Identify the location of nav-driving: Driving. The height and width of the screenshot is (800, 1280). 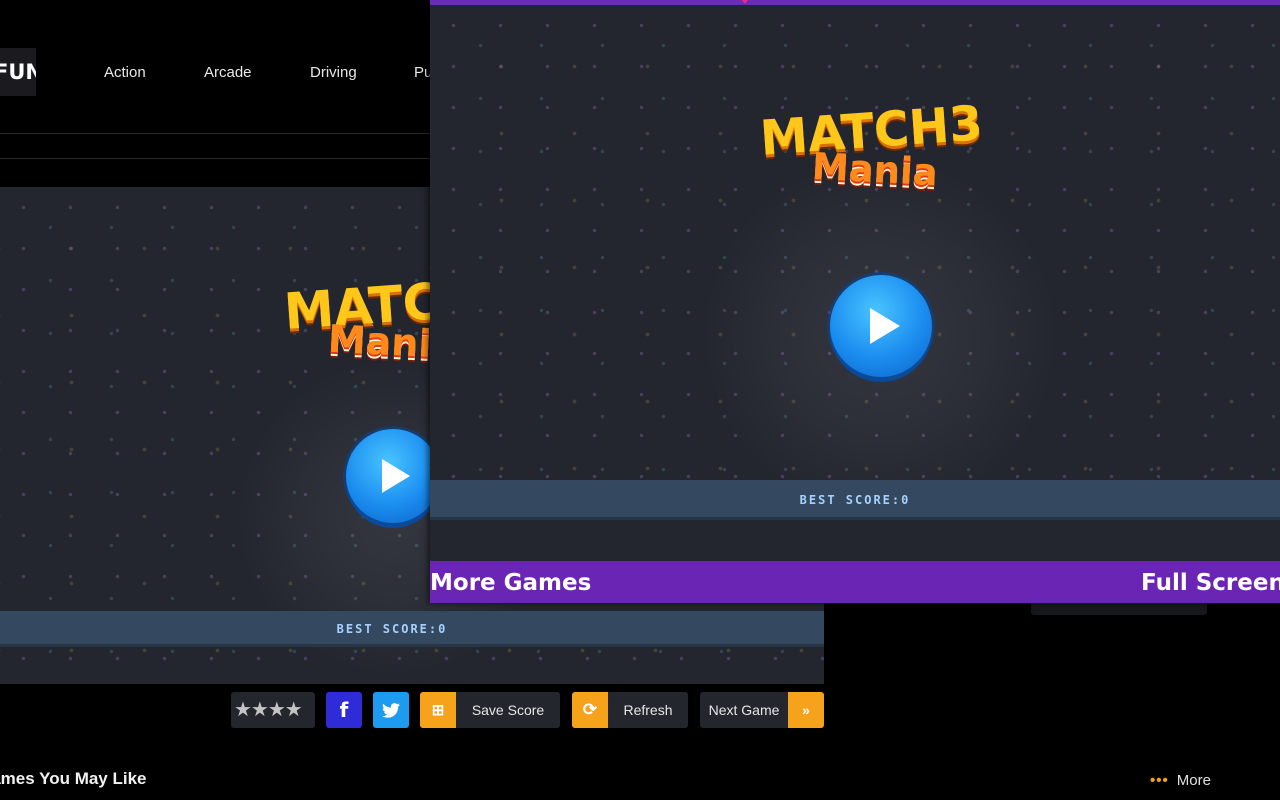
(333, 72).